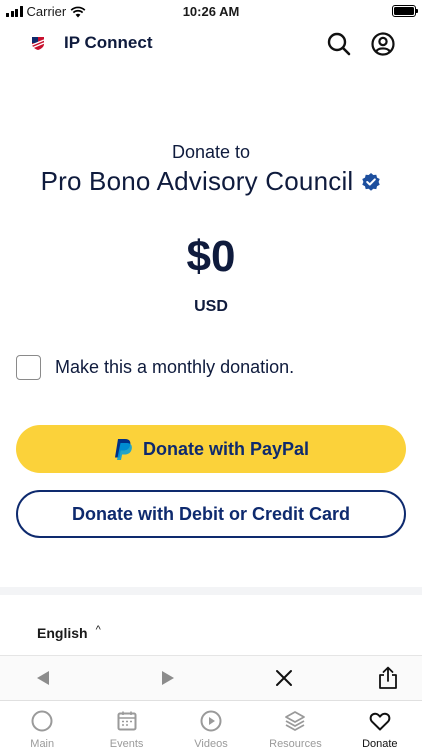 The image size is (422, 750). I want to click on org-title-row: Pro Bono Advisory Council, so click(211, 181).